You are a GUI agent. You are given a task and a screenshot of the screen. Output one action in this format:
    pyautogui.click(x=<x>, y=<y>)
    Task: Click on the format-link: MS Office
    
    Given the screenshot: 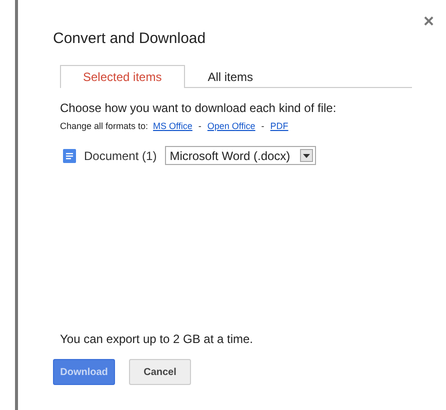 What is the action you would take?
    pyautogui.click(x=172, y=126)
    